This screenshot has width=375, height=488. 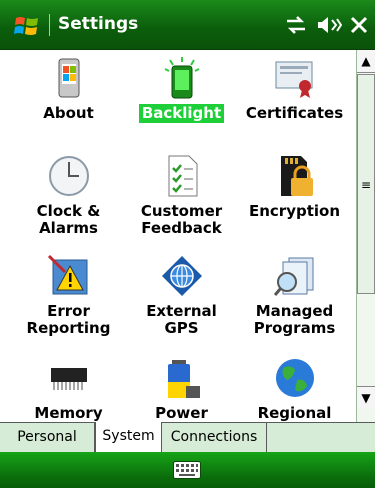 I want to click on settings-item-label: About, so click(x=68, y=113).